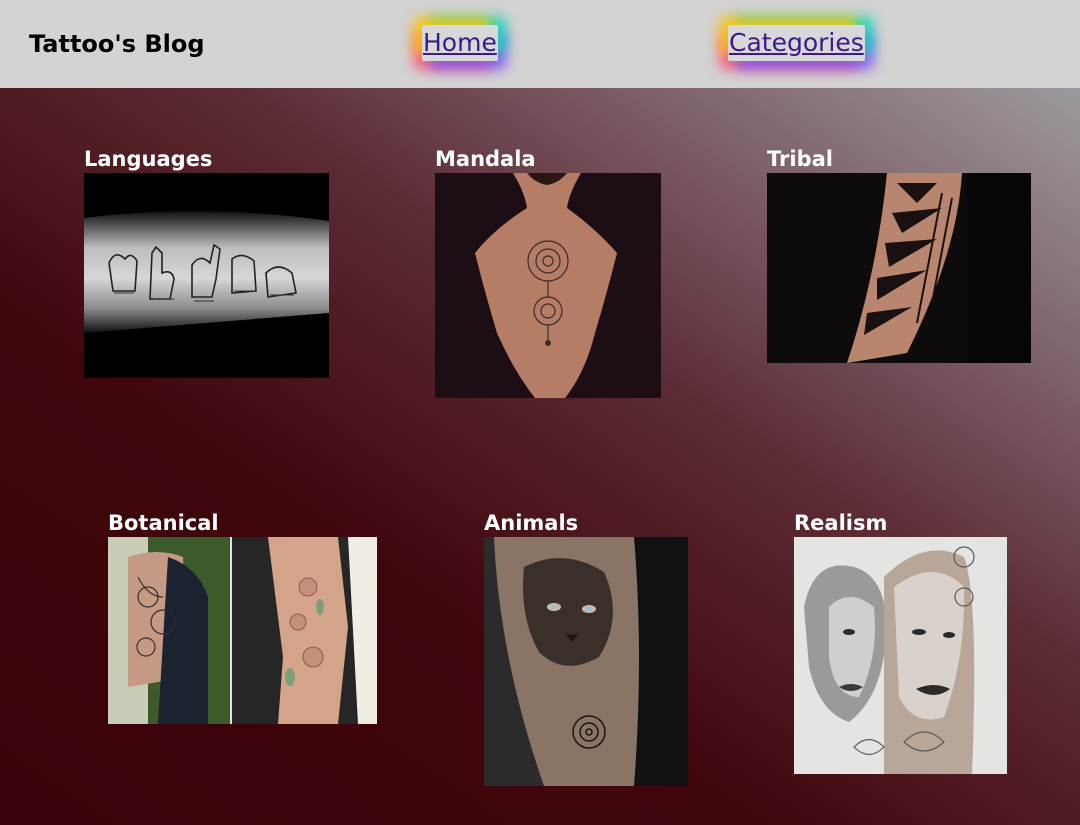 This screenshot has width=1080, height=825. What do you see at coordinates (796, 43) in the screenshot?
I see `nav-link-categories: Categories` at bounding box center [796, 43].